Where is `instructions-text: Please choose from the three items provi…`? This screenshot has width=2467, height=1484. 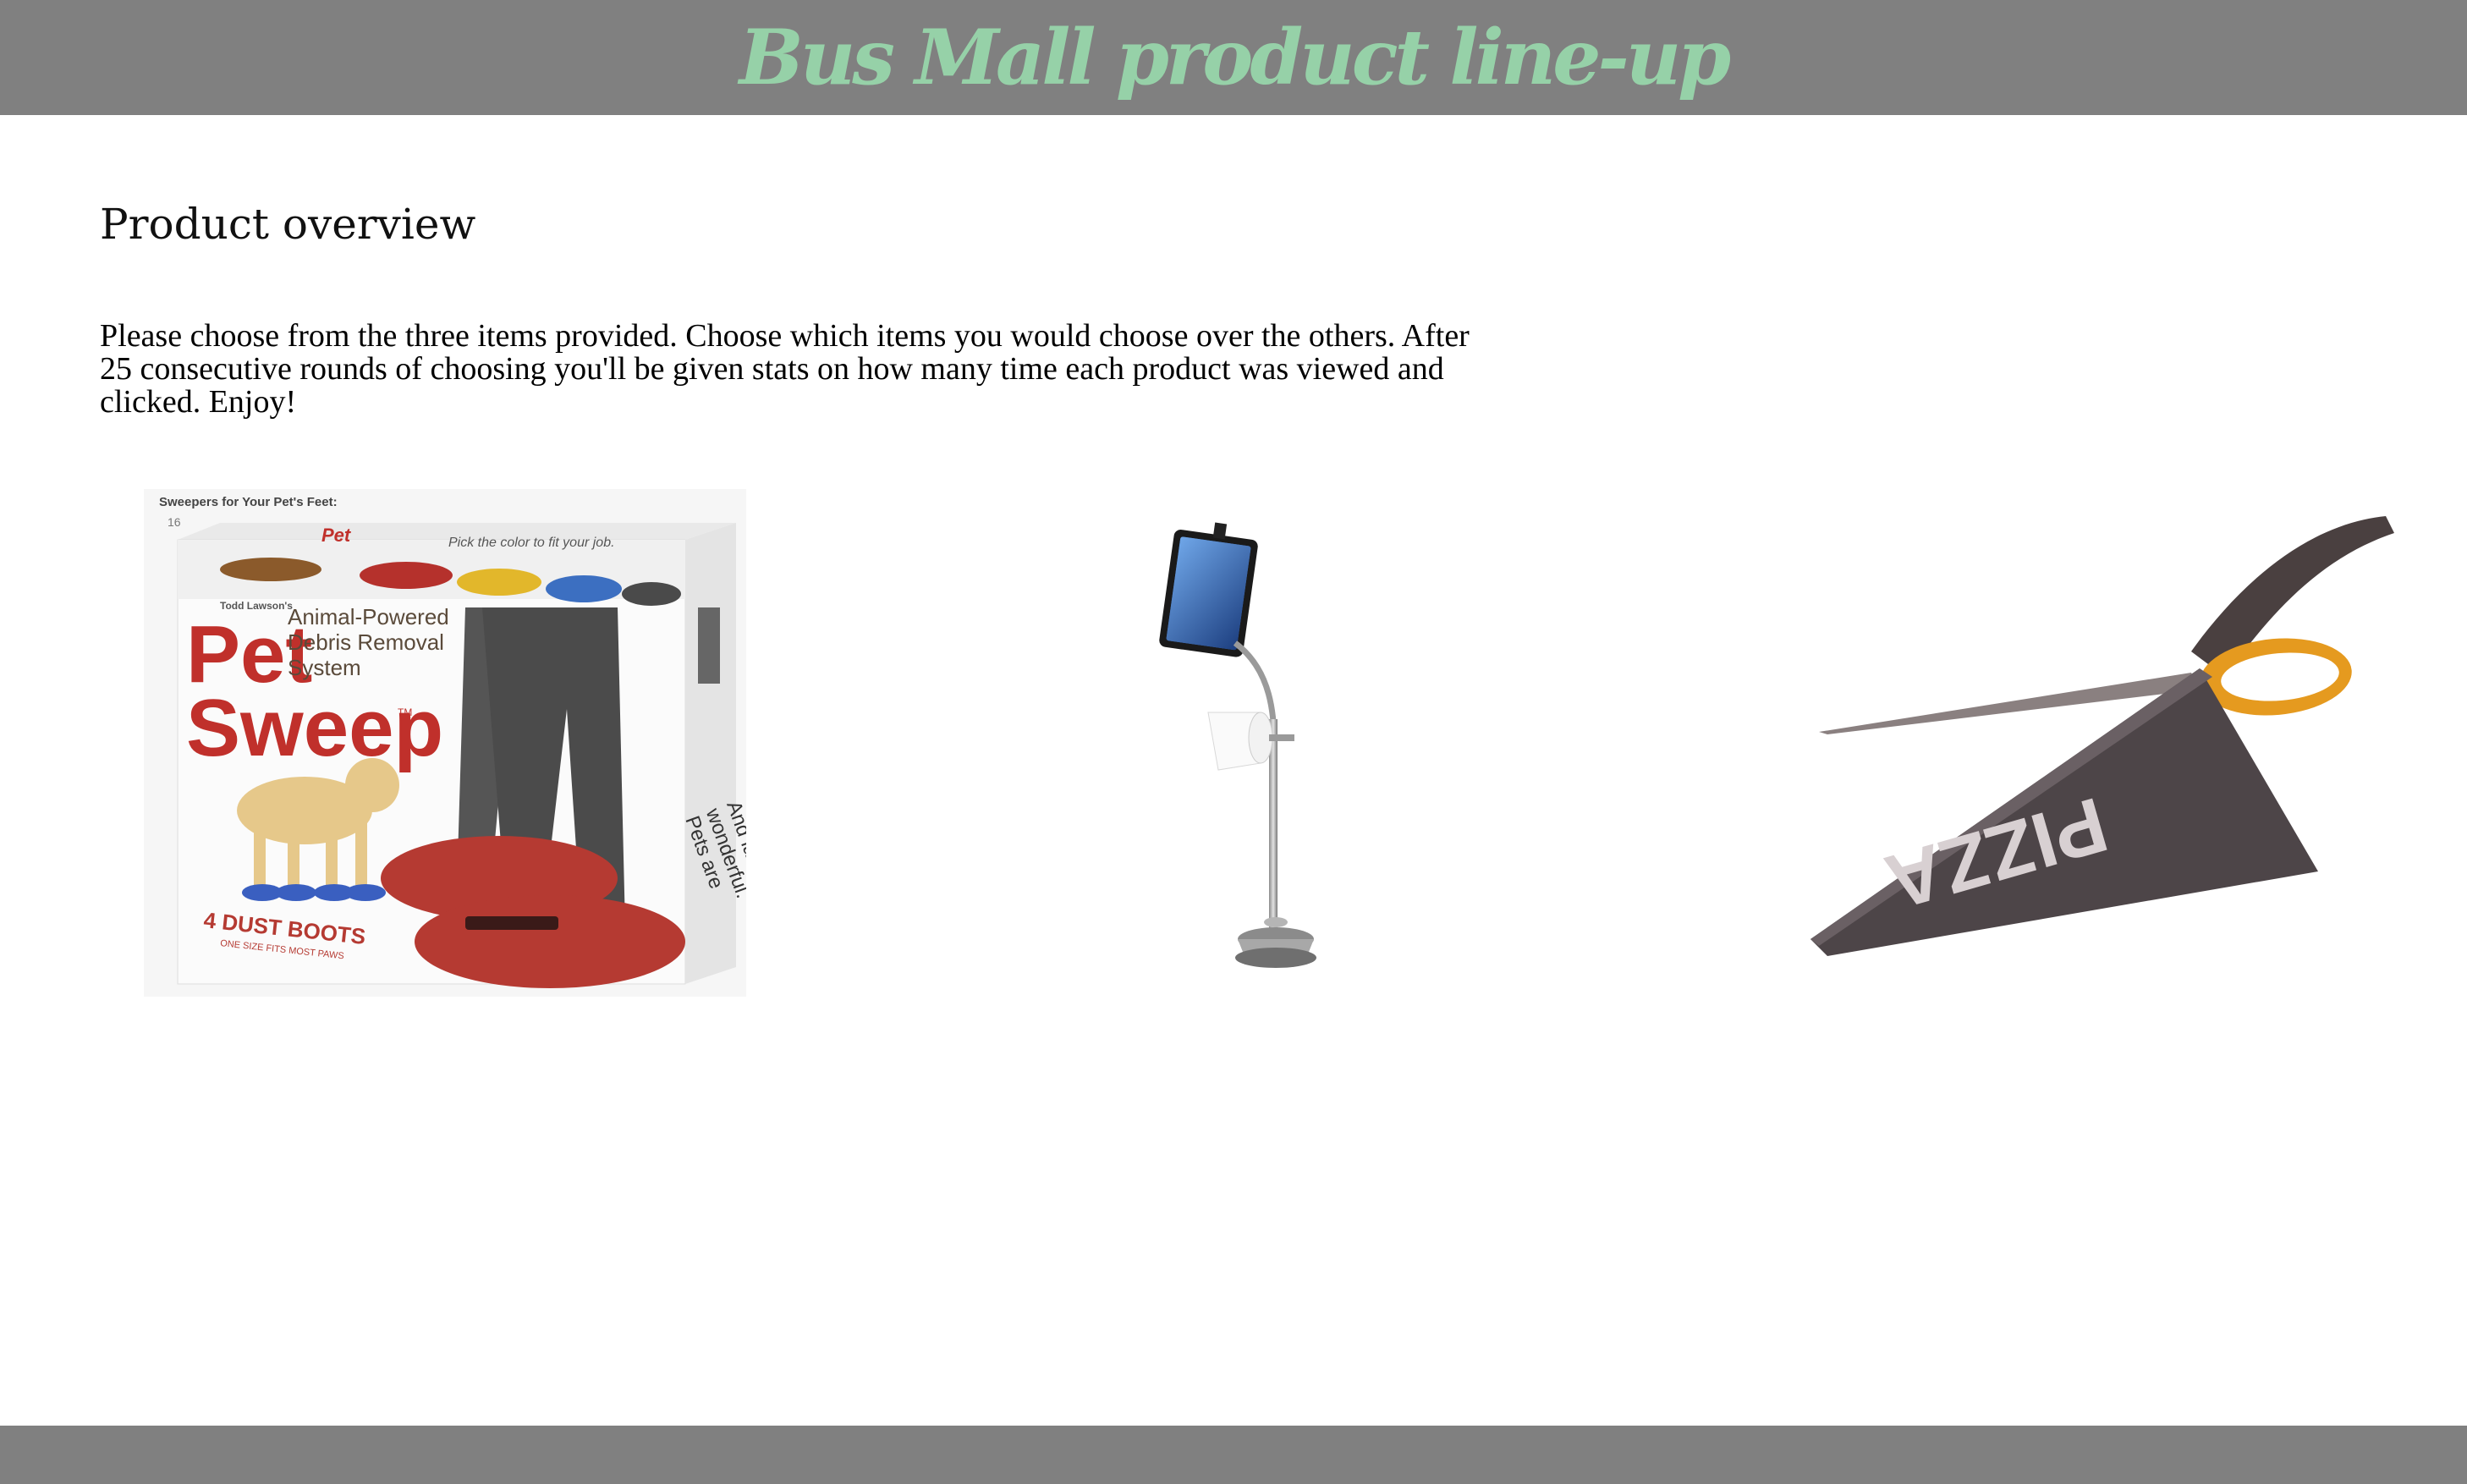 instructions-text: Please choose from the three items provi… is located at coordinates (785, 369).